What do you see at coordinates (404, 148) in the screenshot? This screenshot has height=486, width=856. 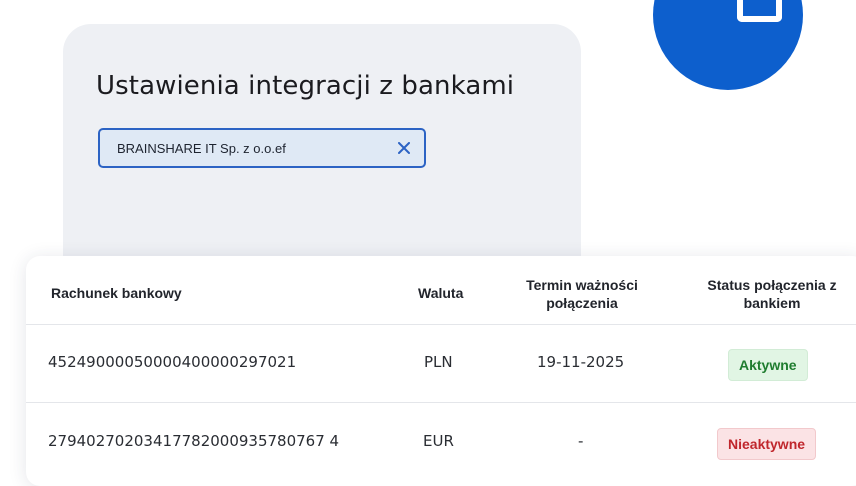 I see `close-icon` at bounding box center [404, 148].